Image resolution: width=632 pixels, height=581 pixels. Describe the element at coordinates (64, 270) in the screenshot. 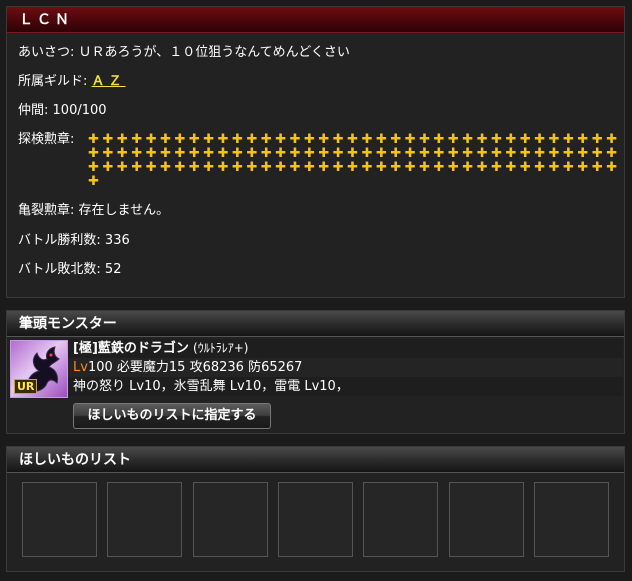

I see `losses-row: バトル敗北数: 52` at that location.